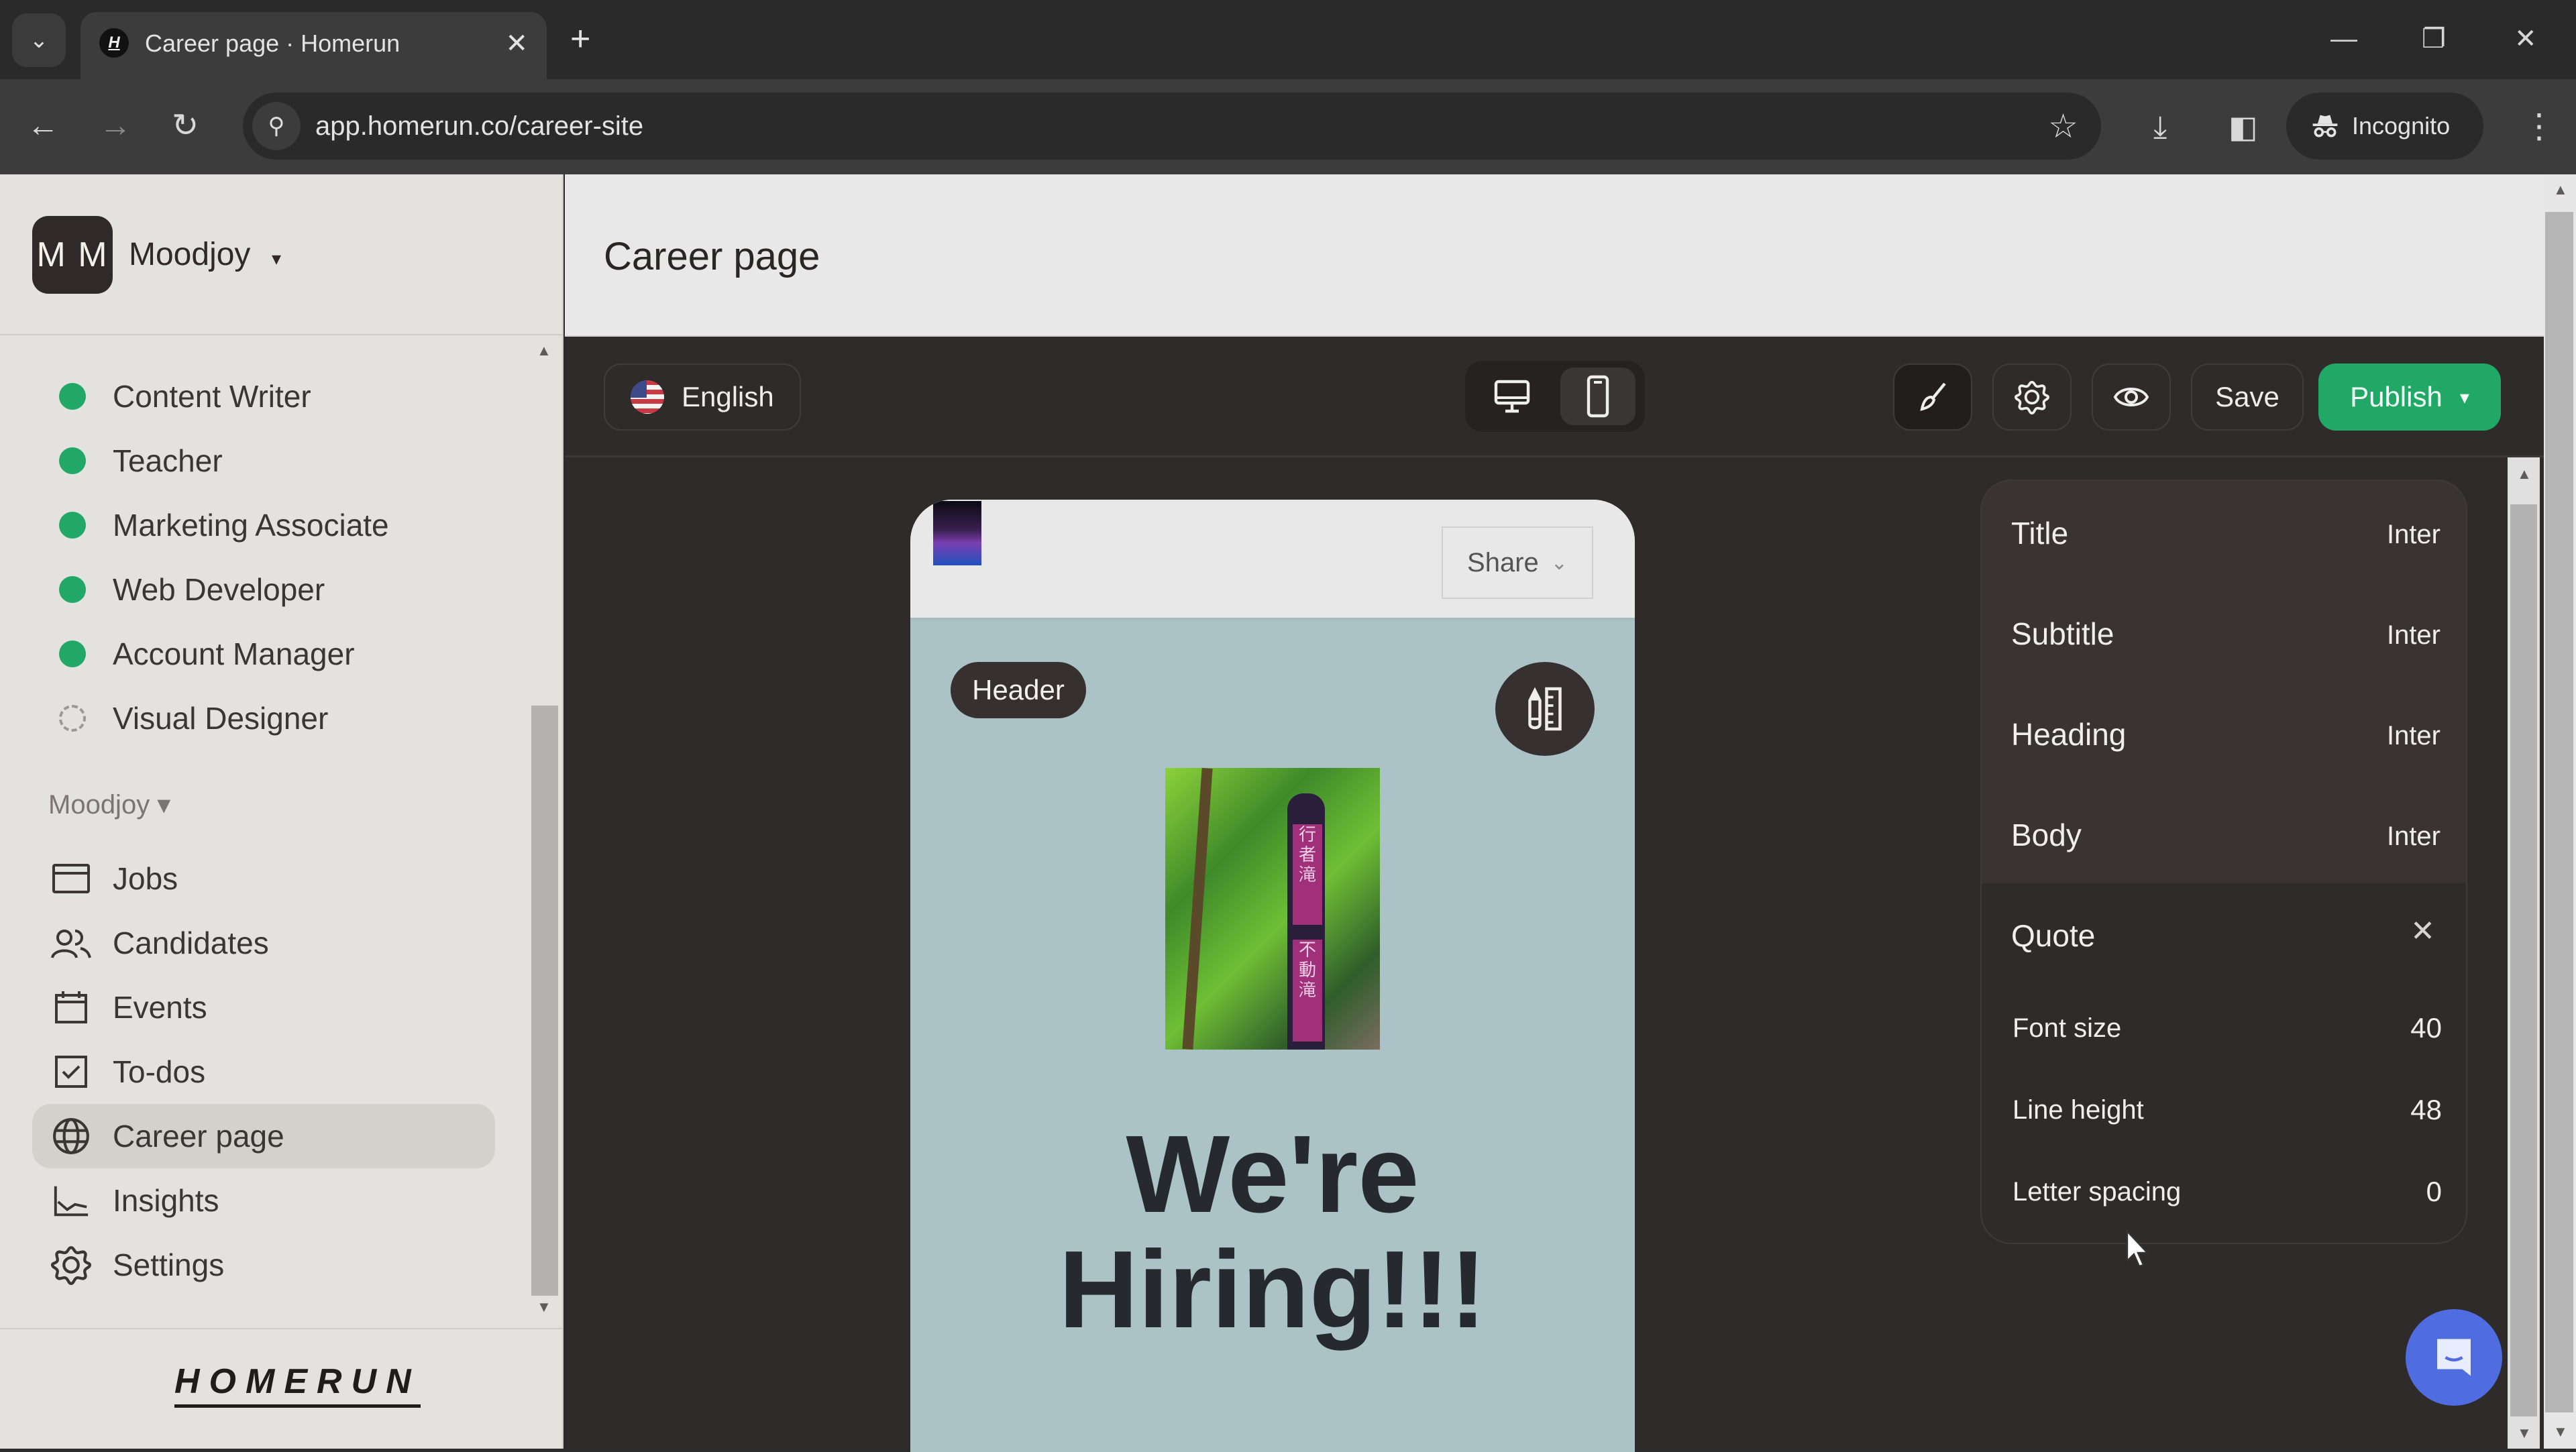 Image resolution: width=2576 pixels, height=1452 pixels. I want to click on language-selector: English, so click(702, 397).